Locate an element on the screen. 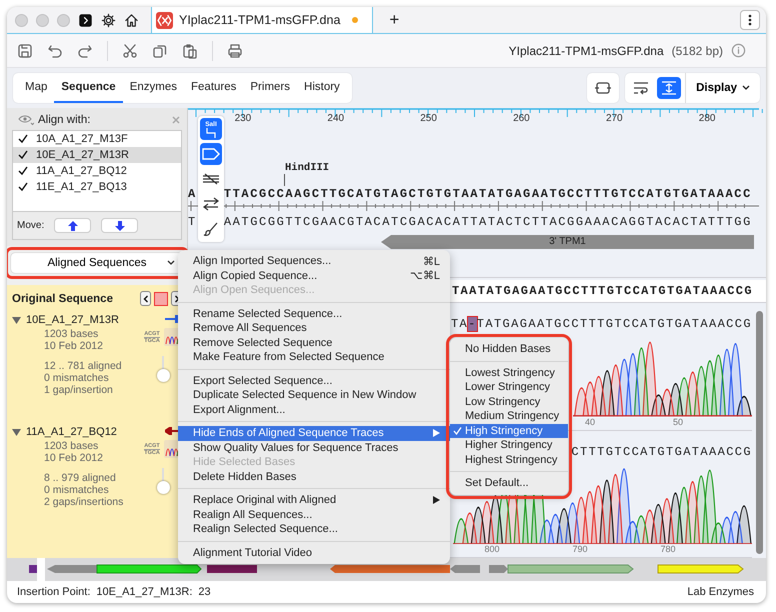  trace-position-label: 40 is located at coordinates (590, 422).